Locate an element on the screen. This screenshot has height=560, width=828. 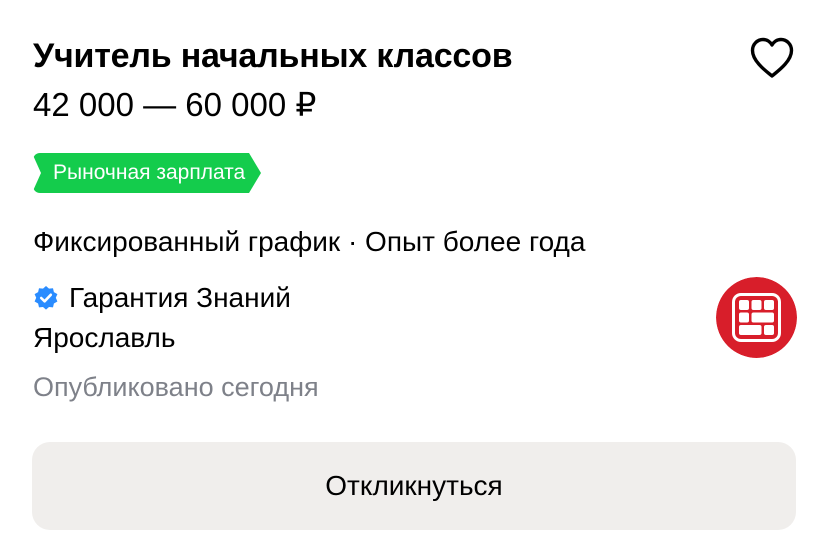
vacancy-title: Учитель начальных классов is located at coordinates (273, 56).